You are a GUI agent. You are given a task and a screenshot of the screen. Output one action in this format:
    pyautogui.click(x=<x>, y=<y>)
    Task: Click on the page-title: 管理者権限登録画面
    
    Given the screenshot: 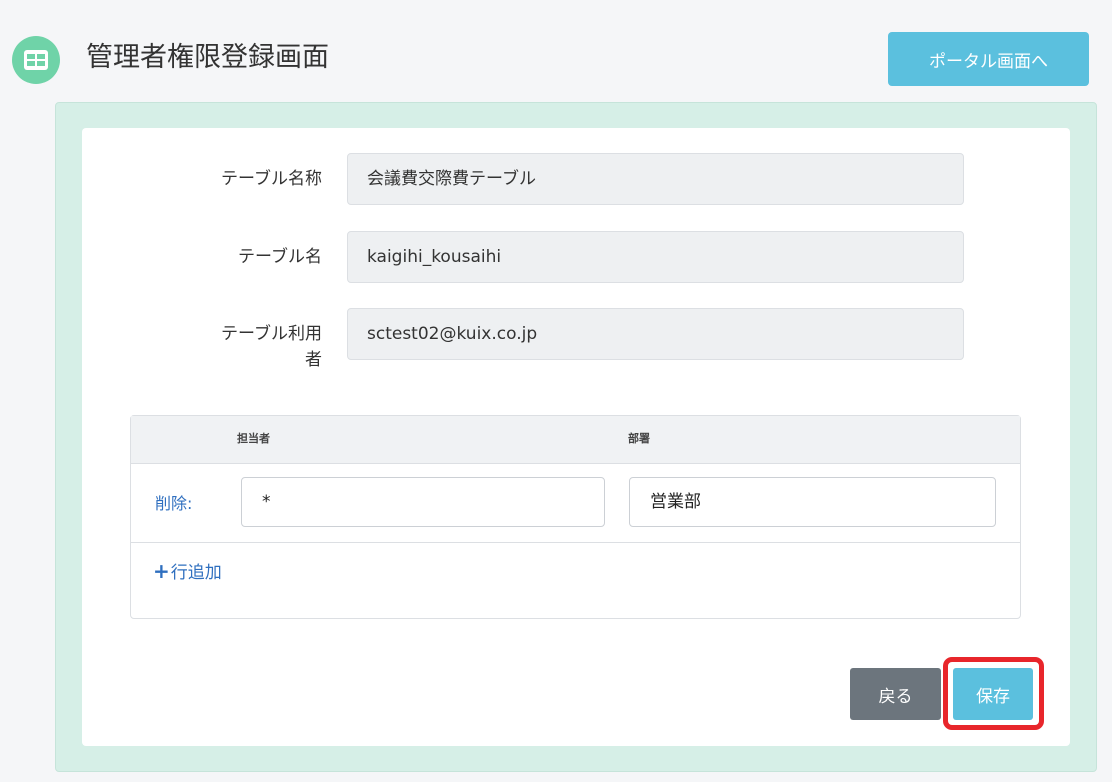 What is the action you would take?
    pyautogui.click(x=207, y=57)
    